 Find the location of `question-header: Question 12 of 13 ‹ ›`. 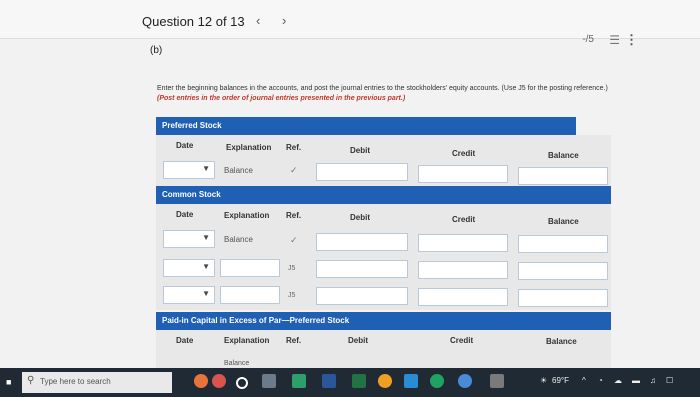

question-header: Question 12 of 13 ‹ › is located at coordinates (350, 19).